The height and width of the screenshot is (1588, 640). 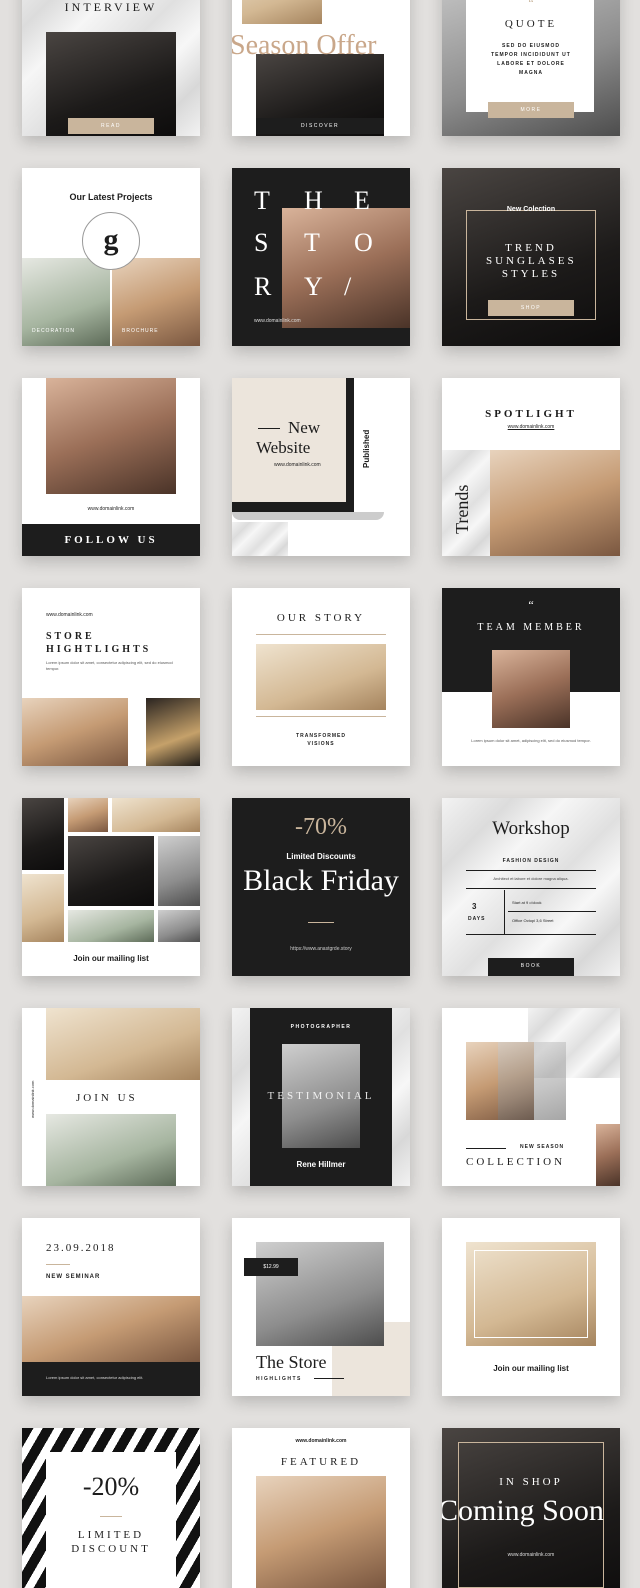 I want to click on mailing2-caption: Join our mailing list, so click(x=531, y=1368).